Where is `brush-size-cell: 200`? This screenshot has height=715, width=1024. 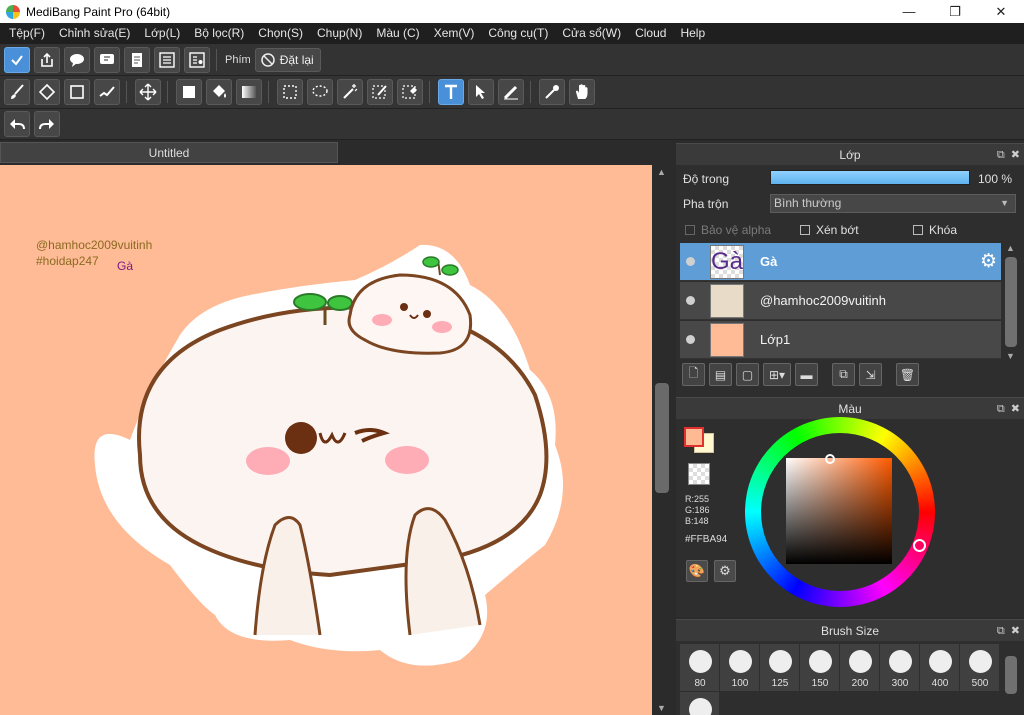
brush-size-cell: 200 is located at coordinates (860, 668).